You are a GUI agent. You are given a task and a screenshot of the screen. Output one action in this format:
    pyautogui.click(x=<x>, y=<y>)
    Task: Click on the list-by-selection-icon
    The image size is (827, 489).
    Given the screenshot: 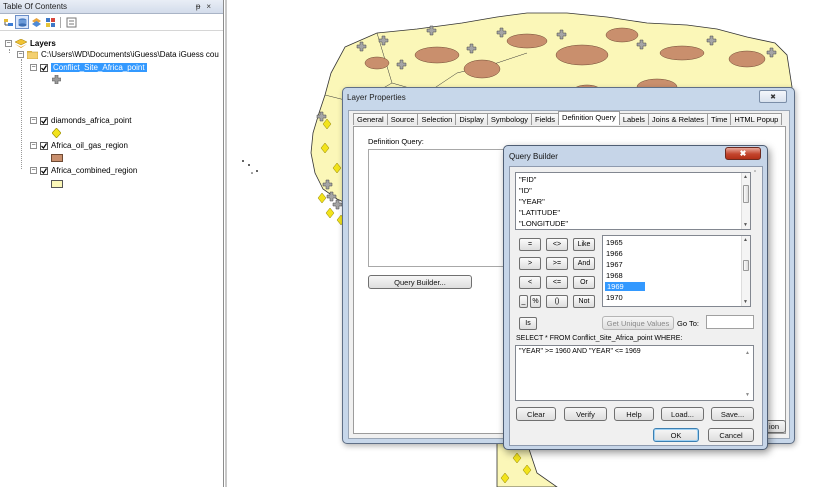 What is the action you would take?
    pyautogui.click(x=50, y=22)
    